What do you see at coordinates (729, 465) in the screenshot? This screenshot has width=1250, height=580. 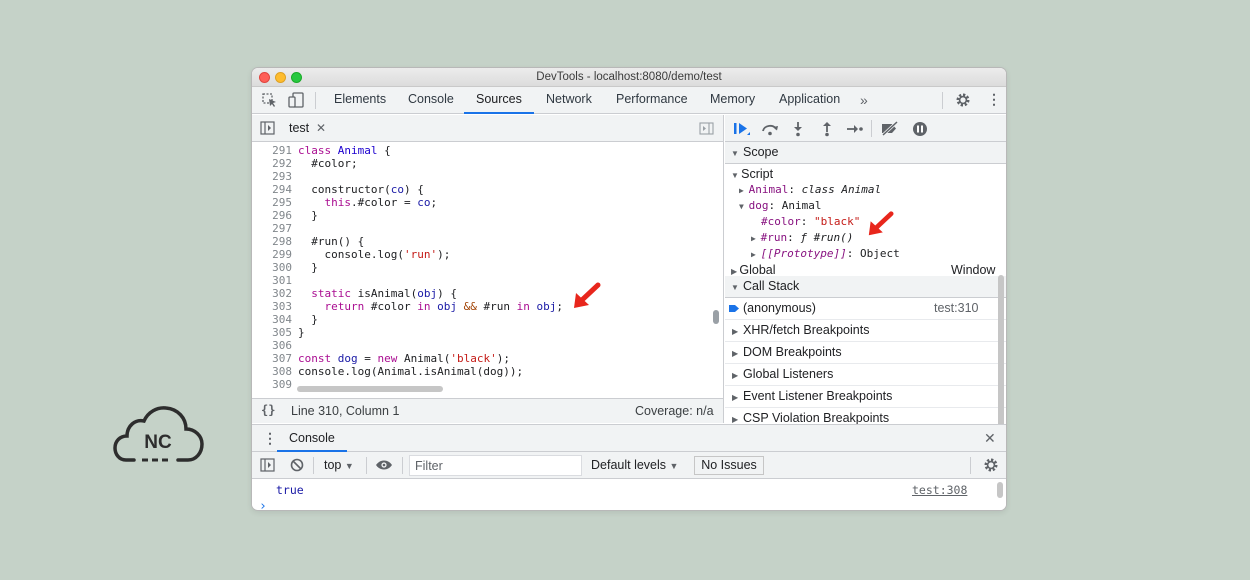 I see `issues-button: No Issues` at bounding box center [729, 465].